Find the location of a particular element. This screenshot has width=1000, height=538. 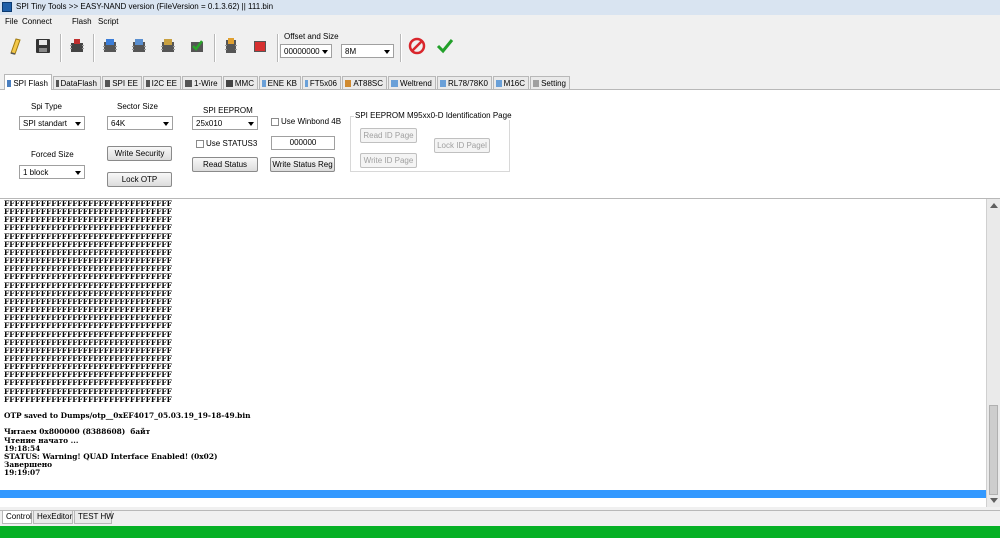

forced-size-value: 1 block is located at coordinates (36, 172).